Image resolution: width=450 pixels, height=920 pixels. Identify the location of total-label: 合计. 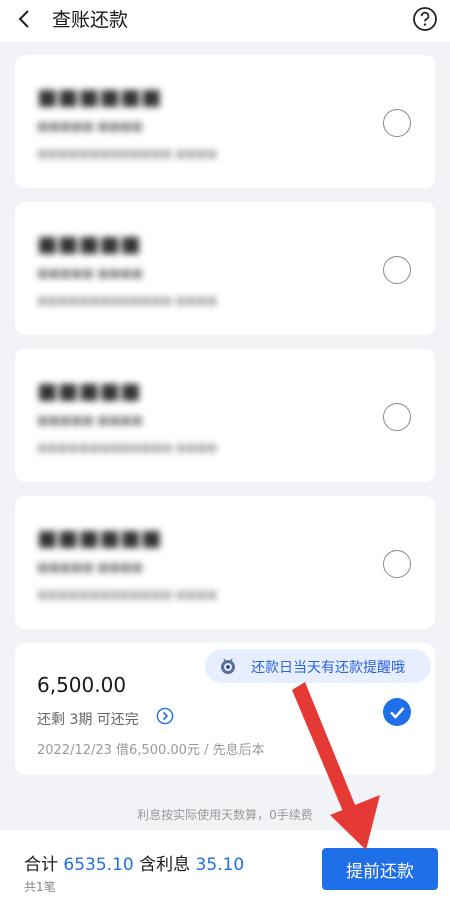
(41, 865).